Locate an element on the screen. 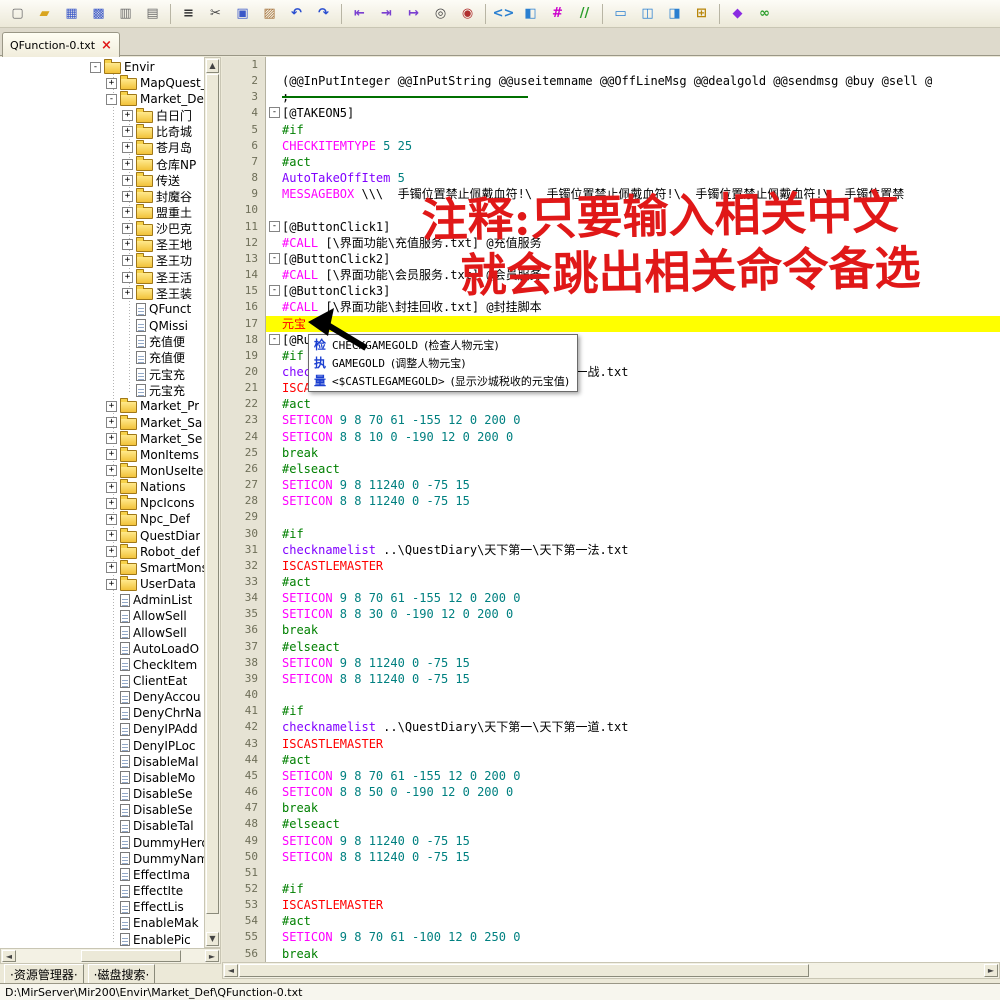 This screenshot has height=1000, width=1000. code-line: 54 #act is located at coordinates (611, 921).